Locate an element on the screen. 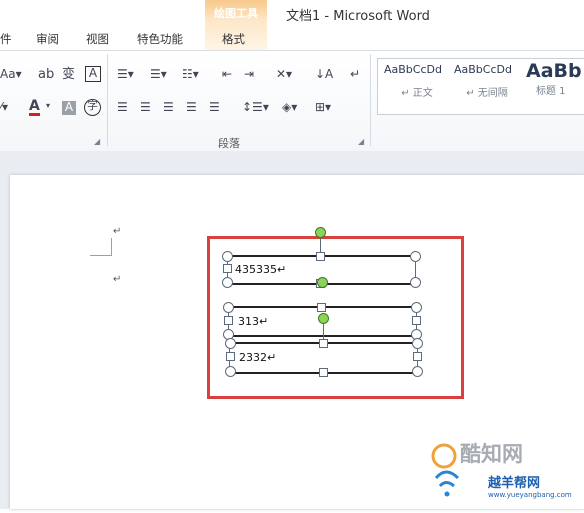  paragraph-dialog-launcher-icon: ◢ is located at coordinates (361, 141).